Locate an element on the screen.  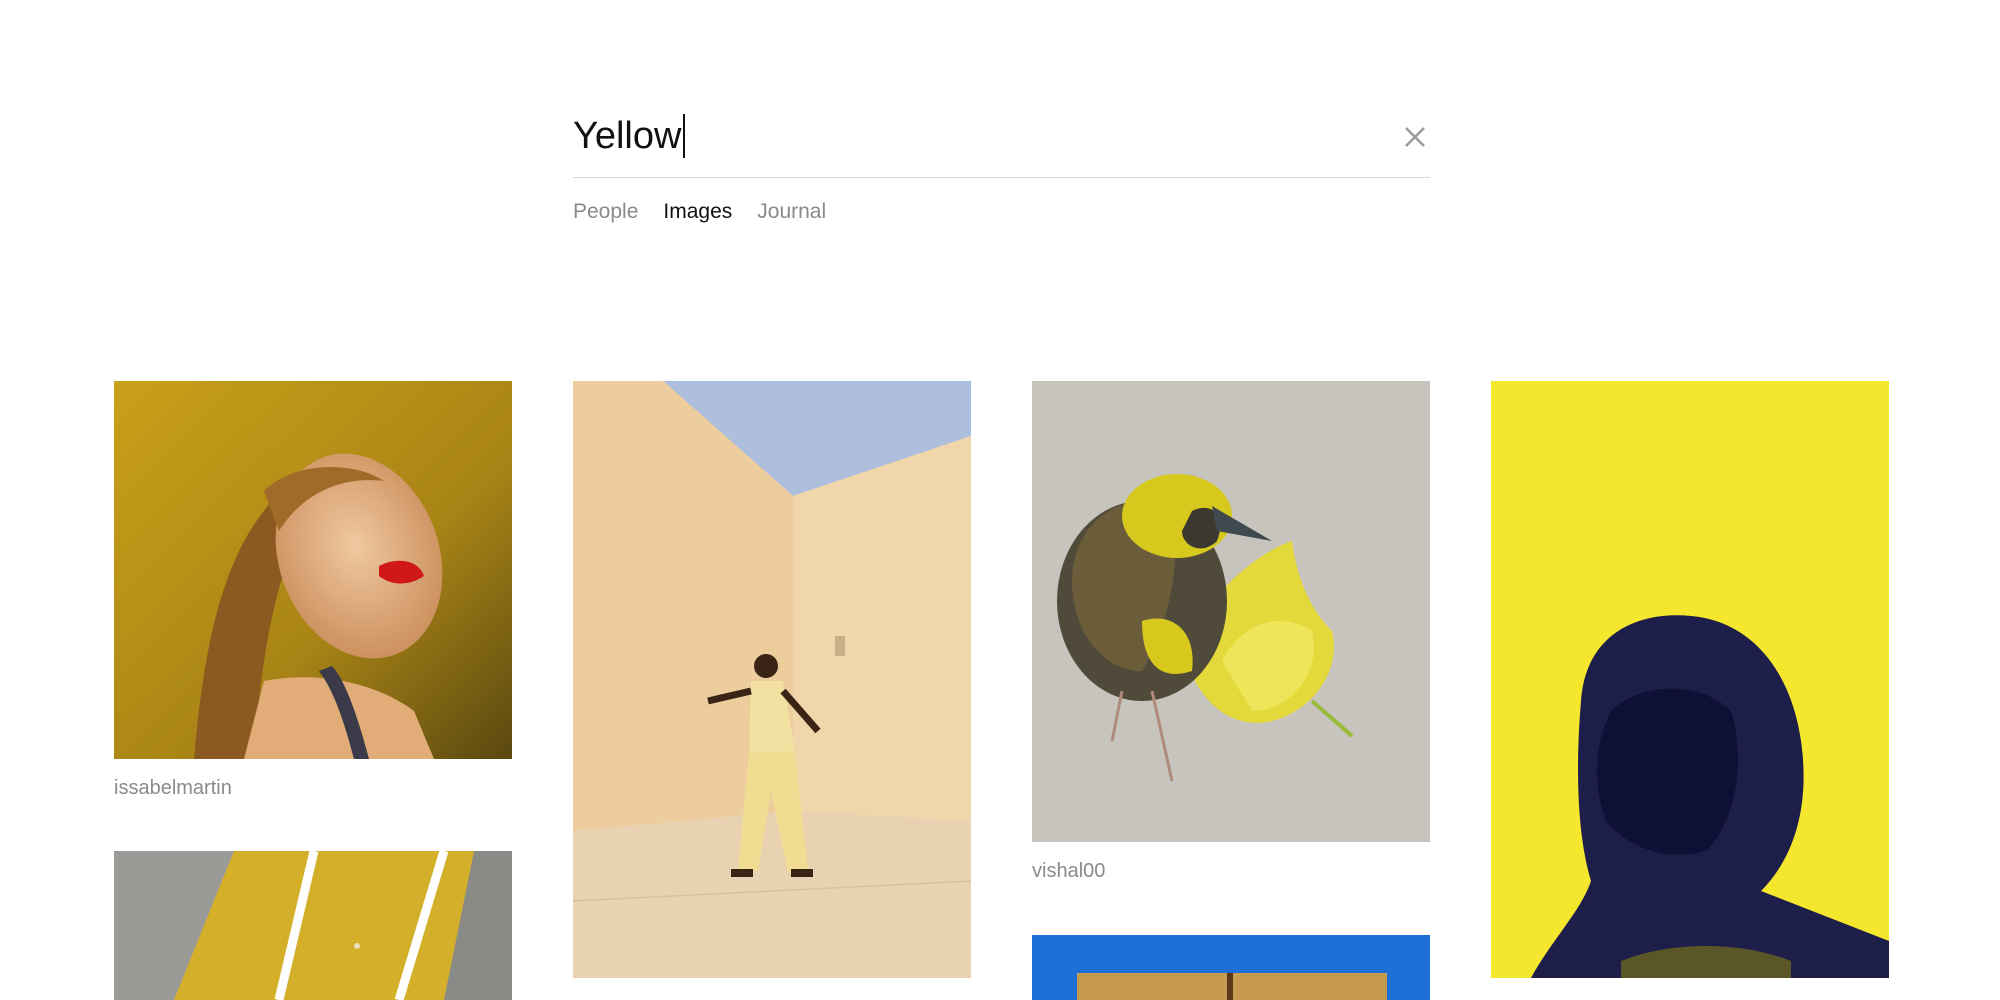
image-author: vishal00 is located at coordinates (1068, 871).